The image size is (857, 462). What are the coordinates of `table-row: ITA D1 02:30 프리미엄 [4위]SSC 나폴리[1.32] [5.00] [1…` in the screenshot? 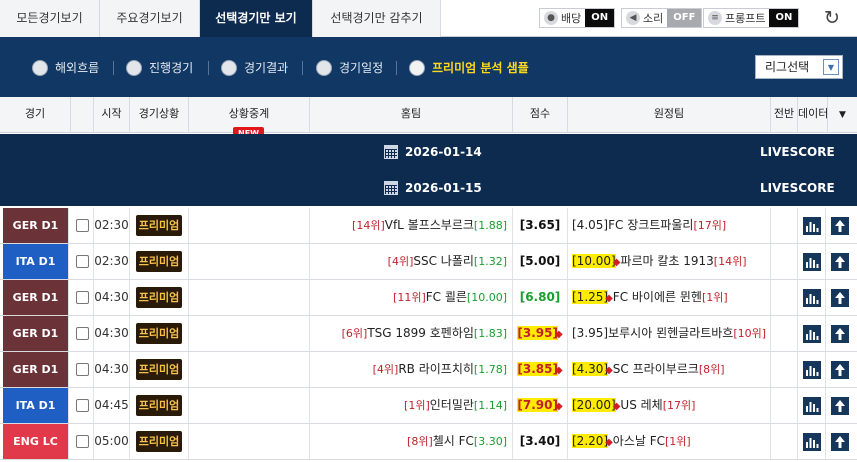 It's located at (428, 262).